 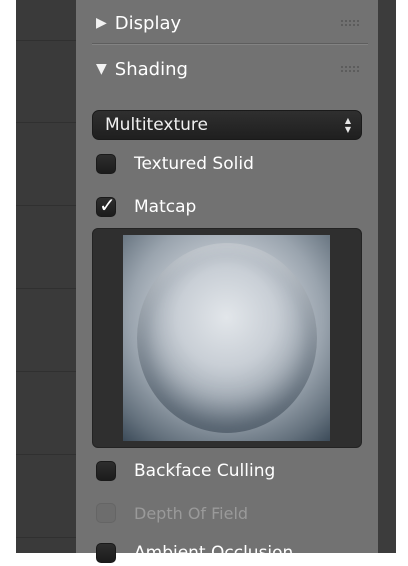 What do you see at coordinates (387, 276) in the screenshot?
I see `scroll-region` at bounding box center [387, 276].